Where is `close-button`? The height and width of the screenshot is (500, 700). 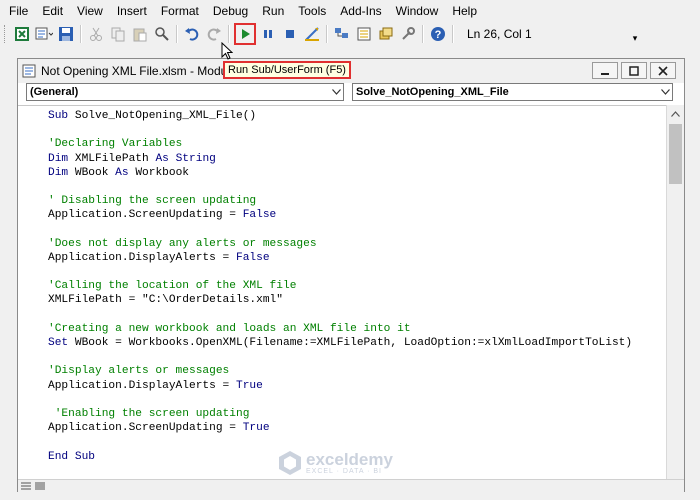
close-button is located at coordinates (663, 70).